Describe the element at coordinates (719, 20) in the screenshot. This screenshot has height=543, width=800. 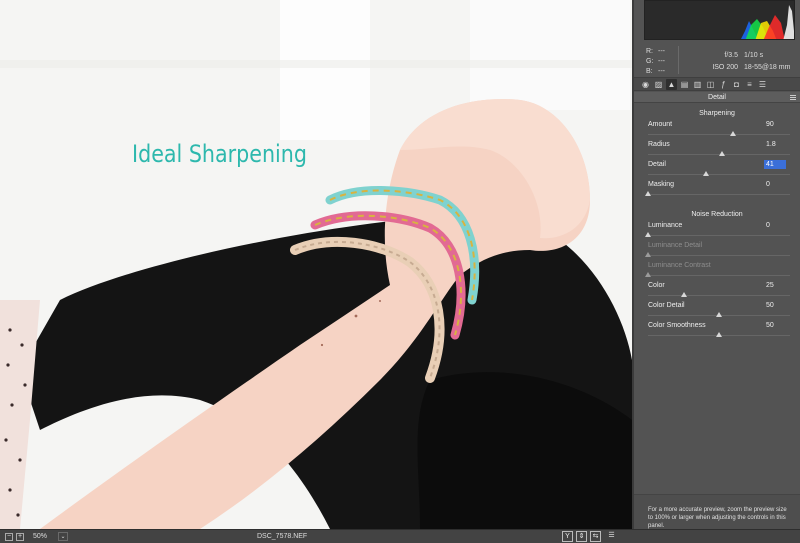
I see `histogram` at that location.